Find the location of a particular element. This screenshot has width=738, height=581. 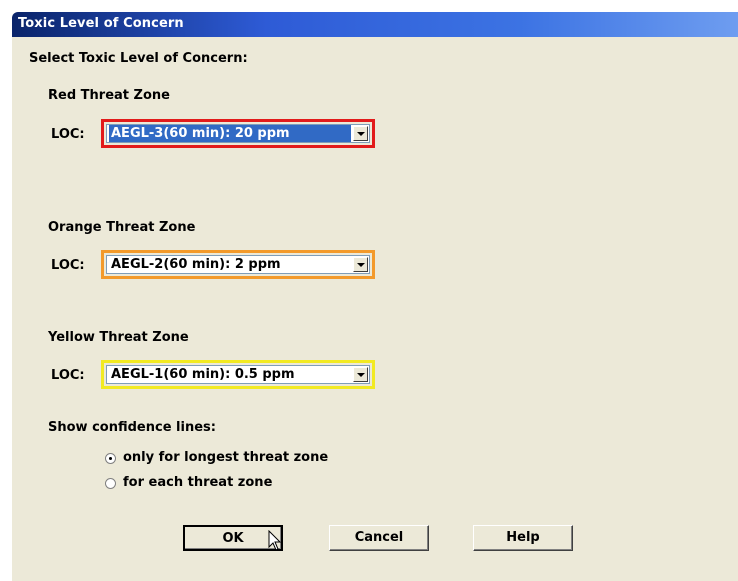

yellow-loc-value: AEGL-1(60 min): 0.5 ppm is located at coordinates (203, 374).